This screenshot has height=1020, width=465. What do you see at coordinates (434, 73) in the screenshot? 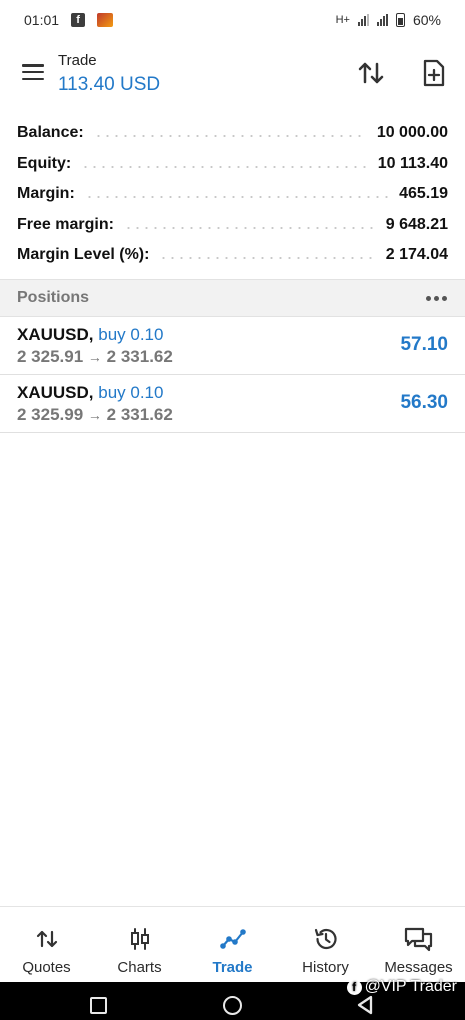
I see `new-order-icon` at bounding box center [434, 73].